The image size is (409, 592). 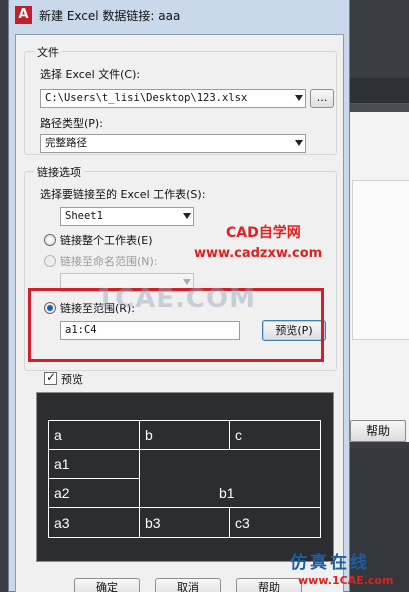 I want to click on logo-url-text: www.1CAE.com, so click(x=346, y=580).